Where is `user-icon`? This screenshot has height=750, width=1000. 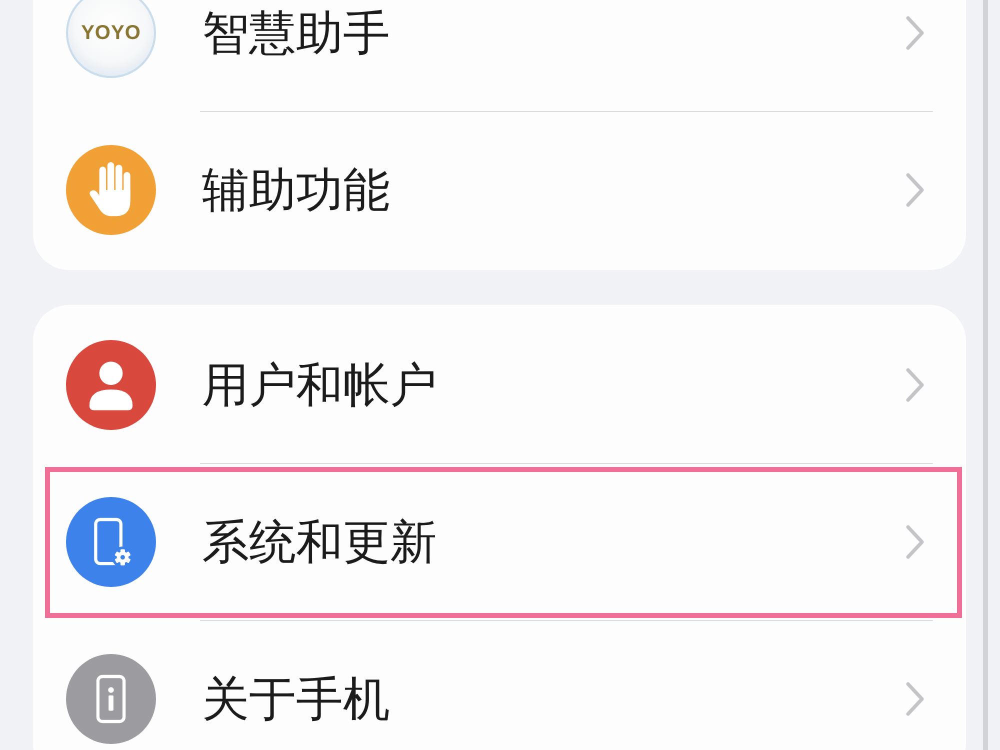 user-icon is located at coordinates (111, 385).